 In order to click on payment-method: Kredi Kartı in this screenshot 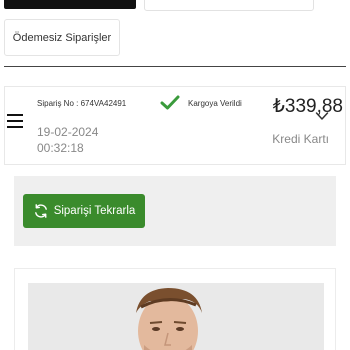, I will do `click(300, 139)`.